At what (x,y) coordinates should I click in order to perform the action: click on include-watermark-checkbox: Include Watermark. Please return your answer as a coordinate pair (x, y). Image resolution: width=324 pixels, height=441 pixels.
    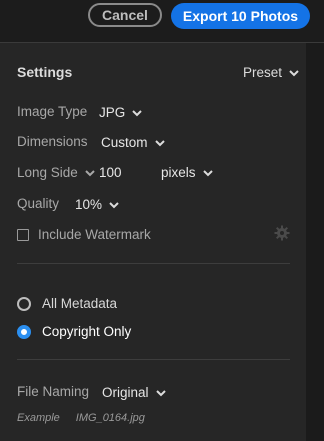
    Looking at the image, I should click on (84, 234).